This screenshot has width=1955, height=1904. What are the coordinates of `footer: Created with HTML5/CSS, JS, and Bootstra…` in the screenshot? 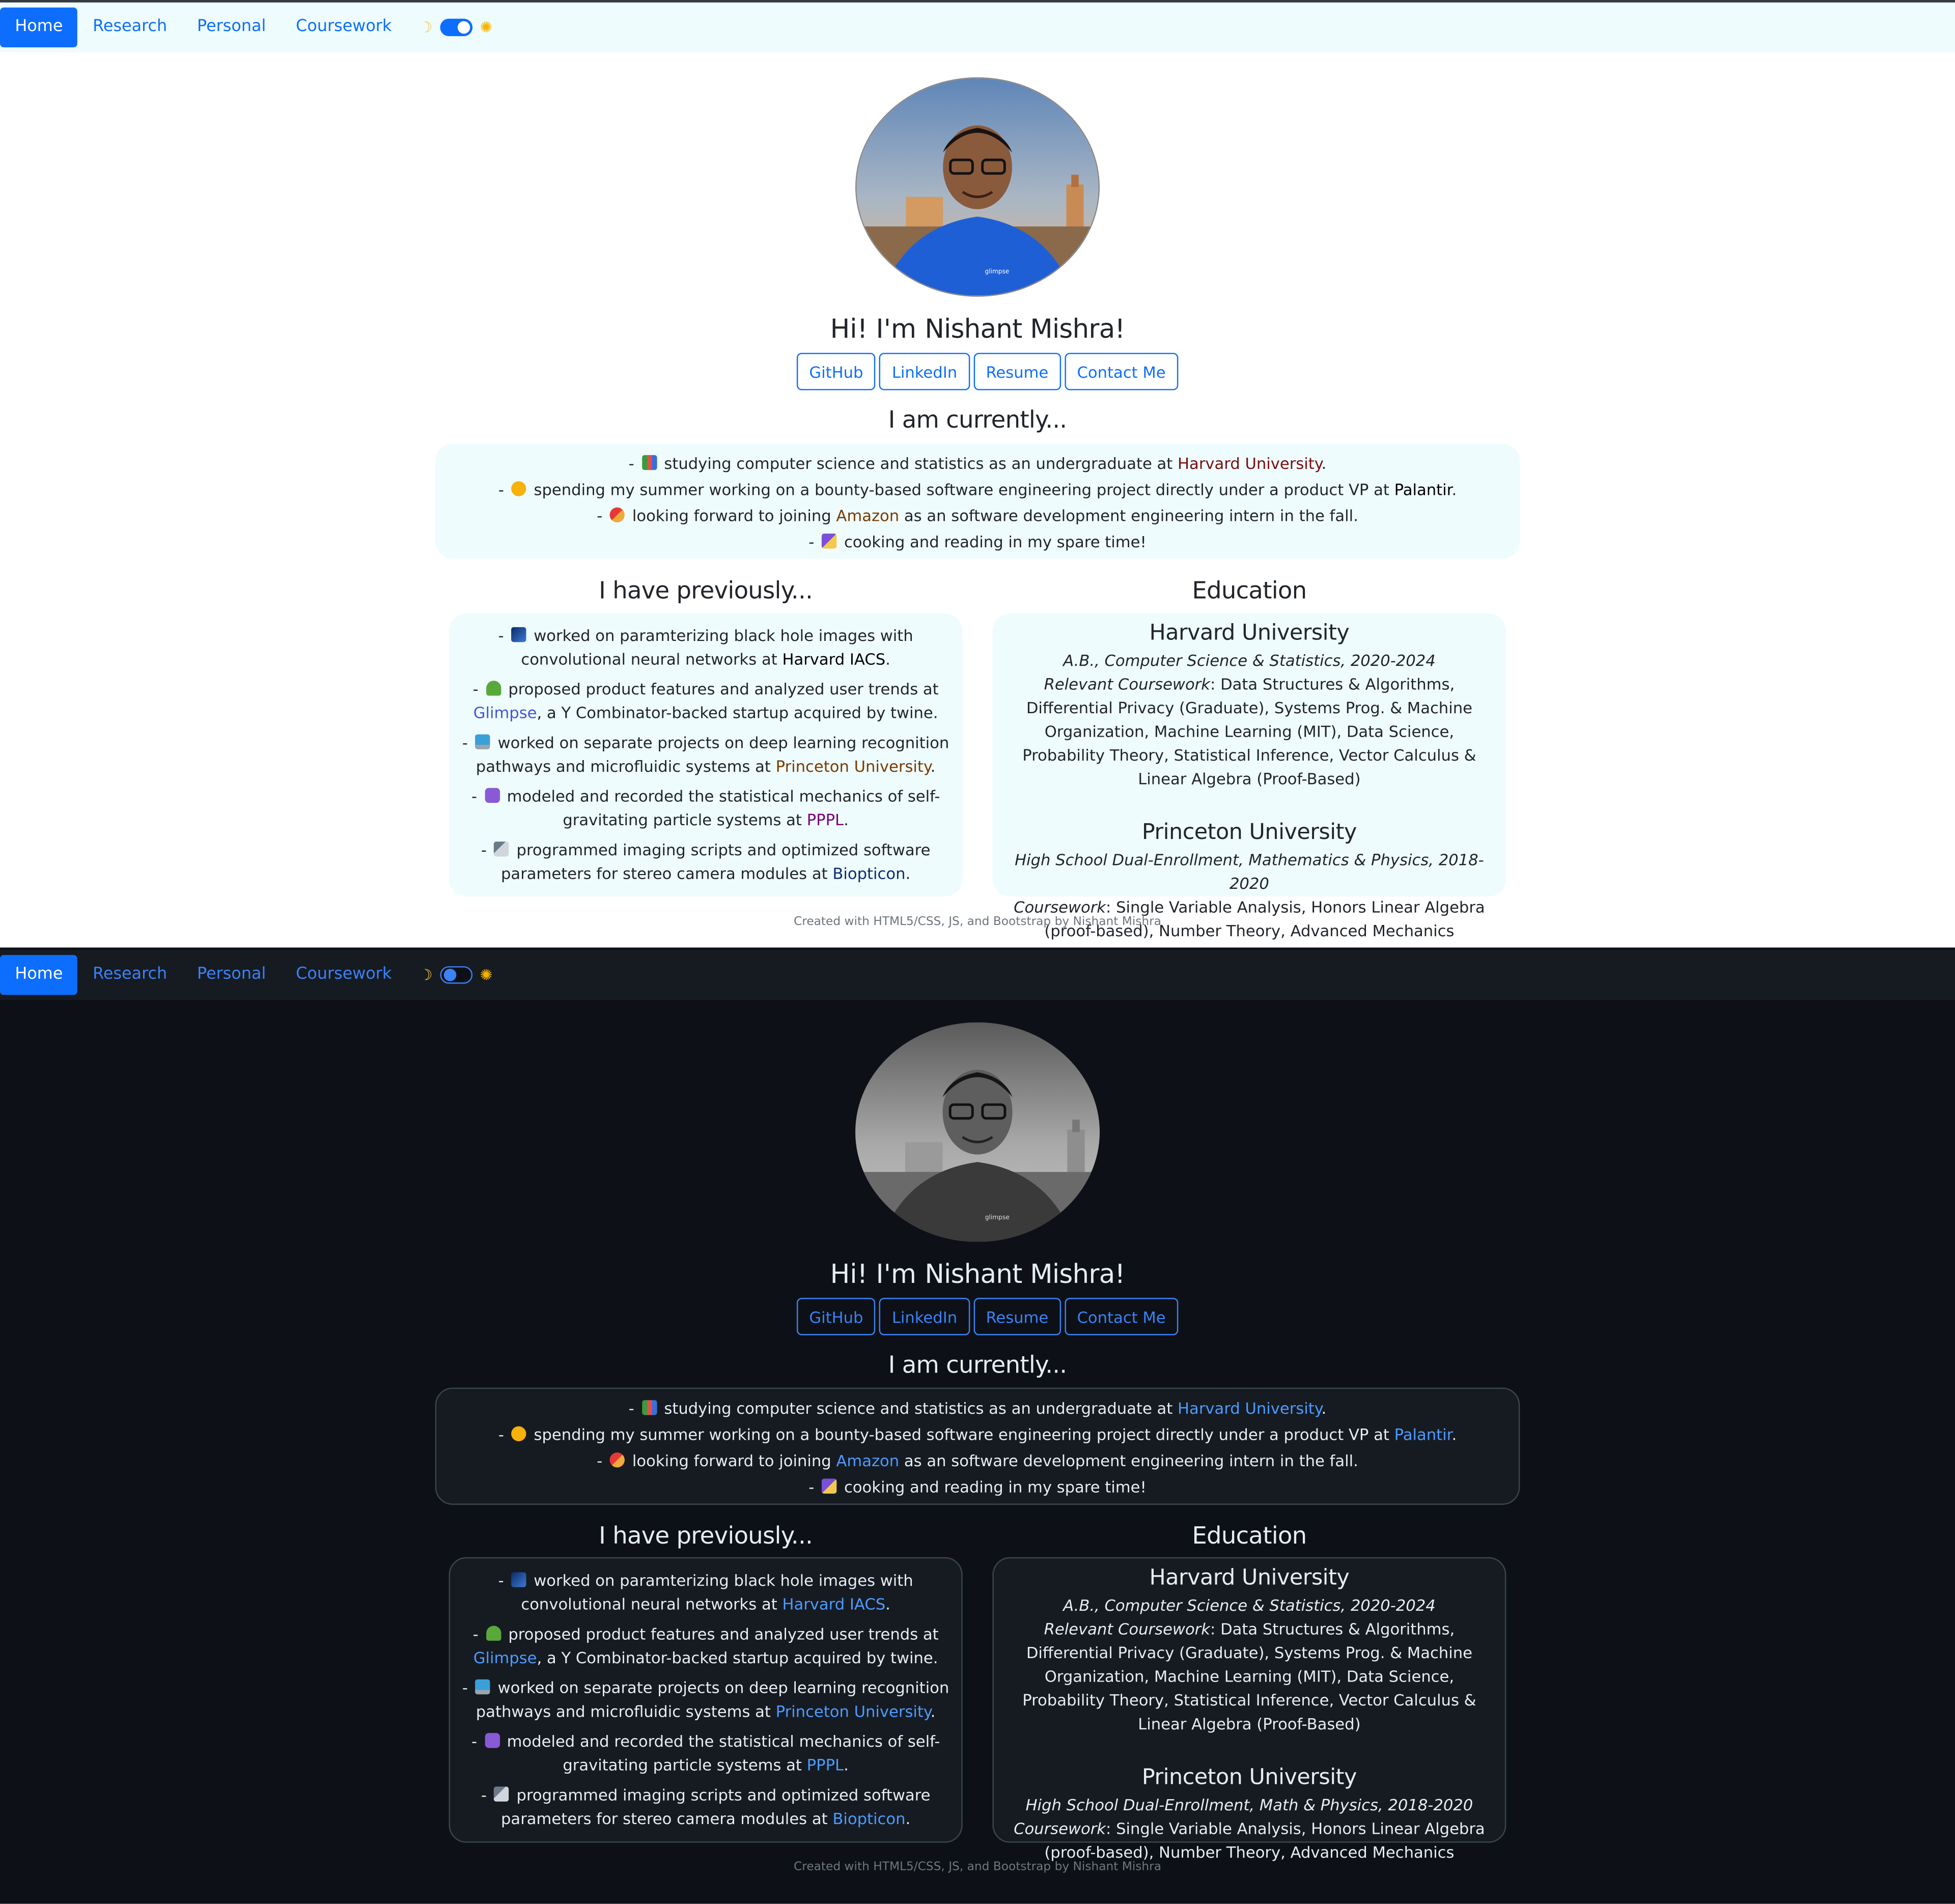 It's located at (978, 922).